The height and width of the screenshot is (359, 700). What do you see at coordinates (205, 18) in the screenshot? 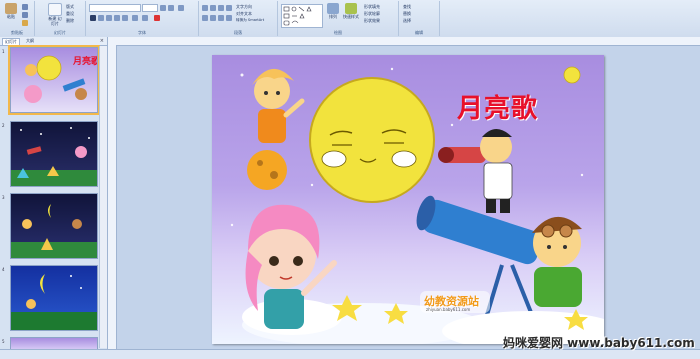
I see `align-left-icon` at bounding box center [205, 18].